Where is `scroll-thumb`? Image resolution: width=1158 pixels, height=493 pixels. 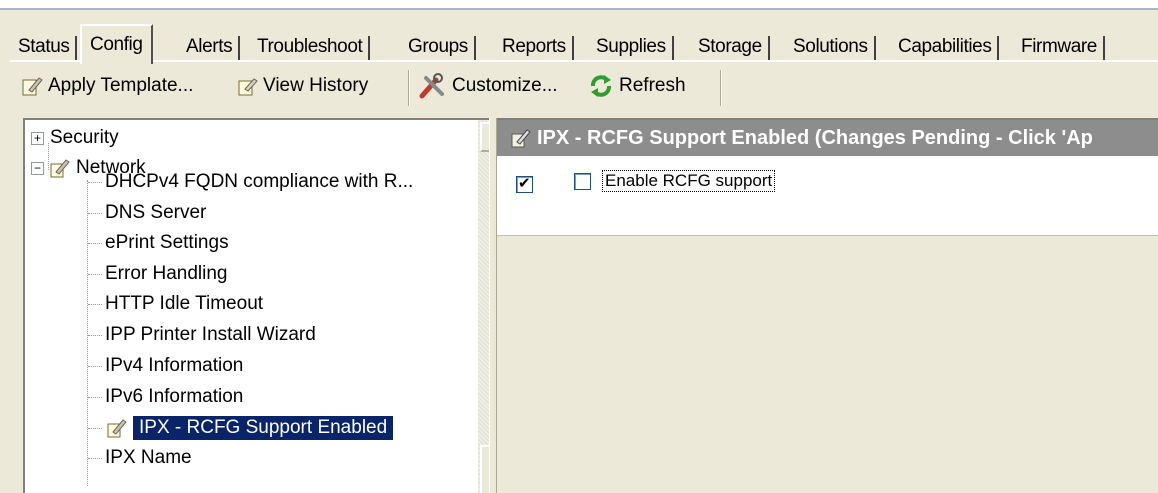
scroll-thumb is located at coordinates (484, 469).